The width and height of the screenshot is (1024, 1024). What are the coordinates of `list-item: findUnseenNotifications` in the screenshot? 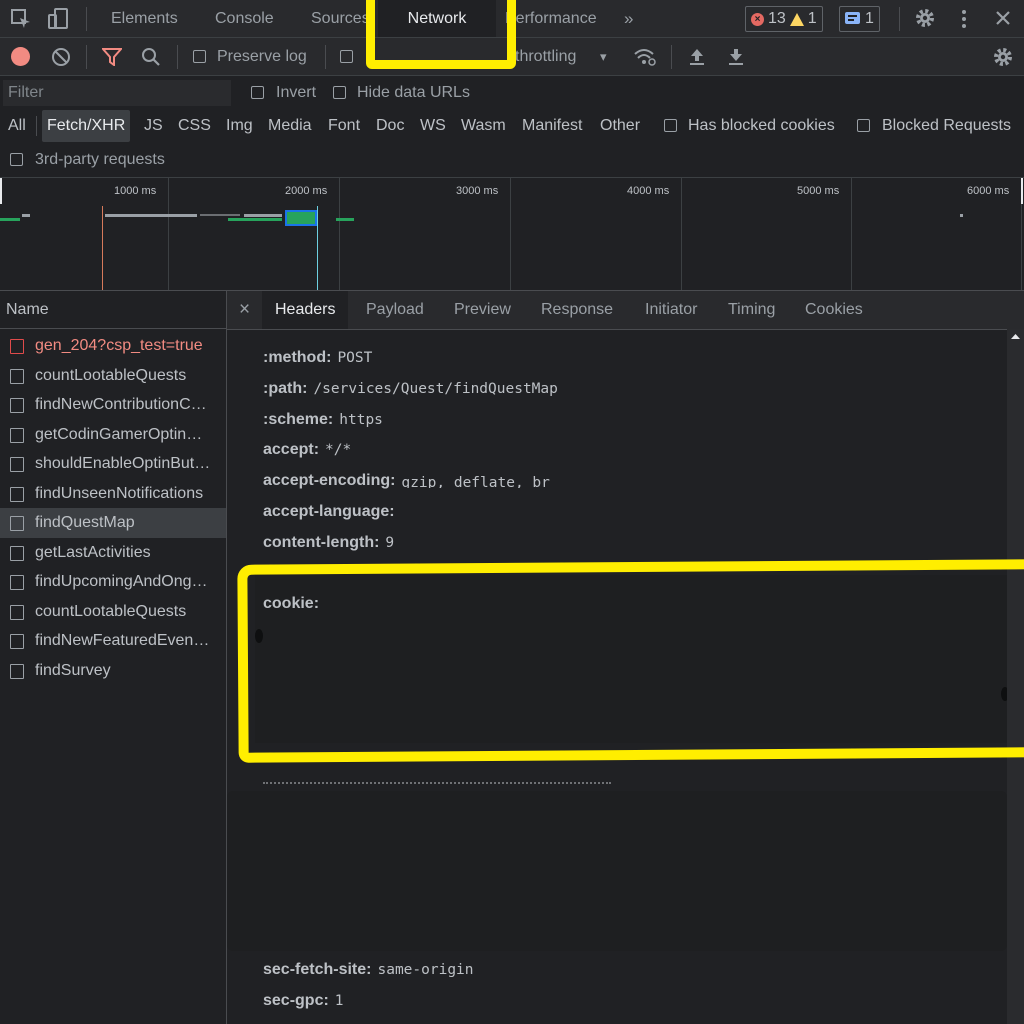 It's located at (113, 494).